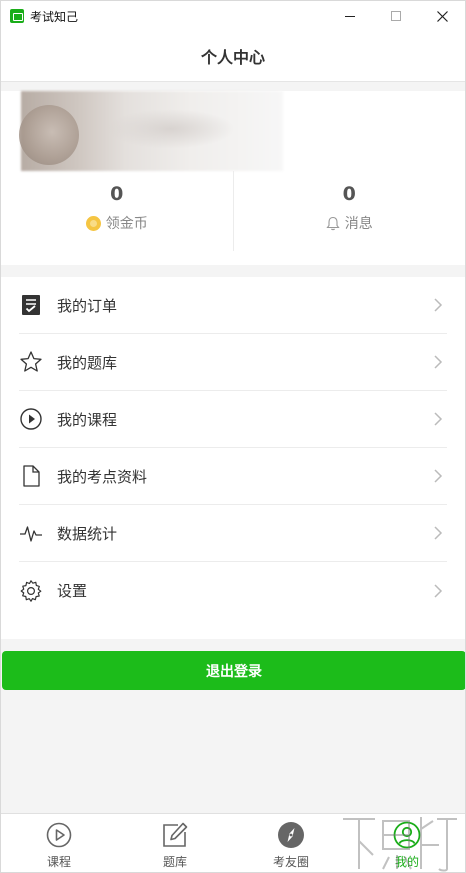 Image resolution: width=466 pixels, height=873 pixels. I want to click on menu-item-label: 数据统计, so click(87, 533).